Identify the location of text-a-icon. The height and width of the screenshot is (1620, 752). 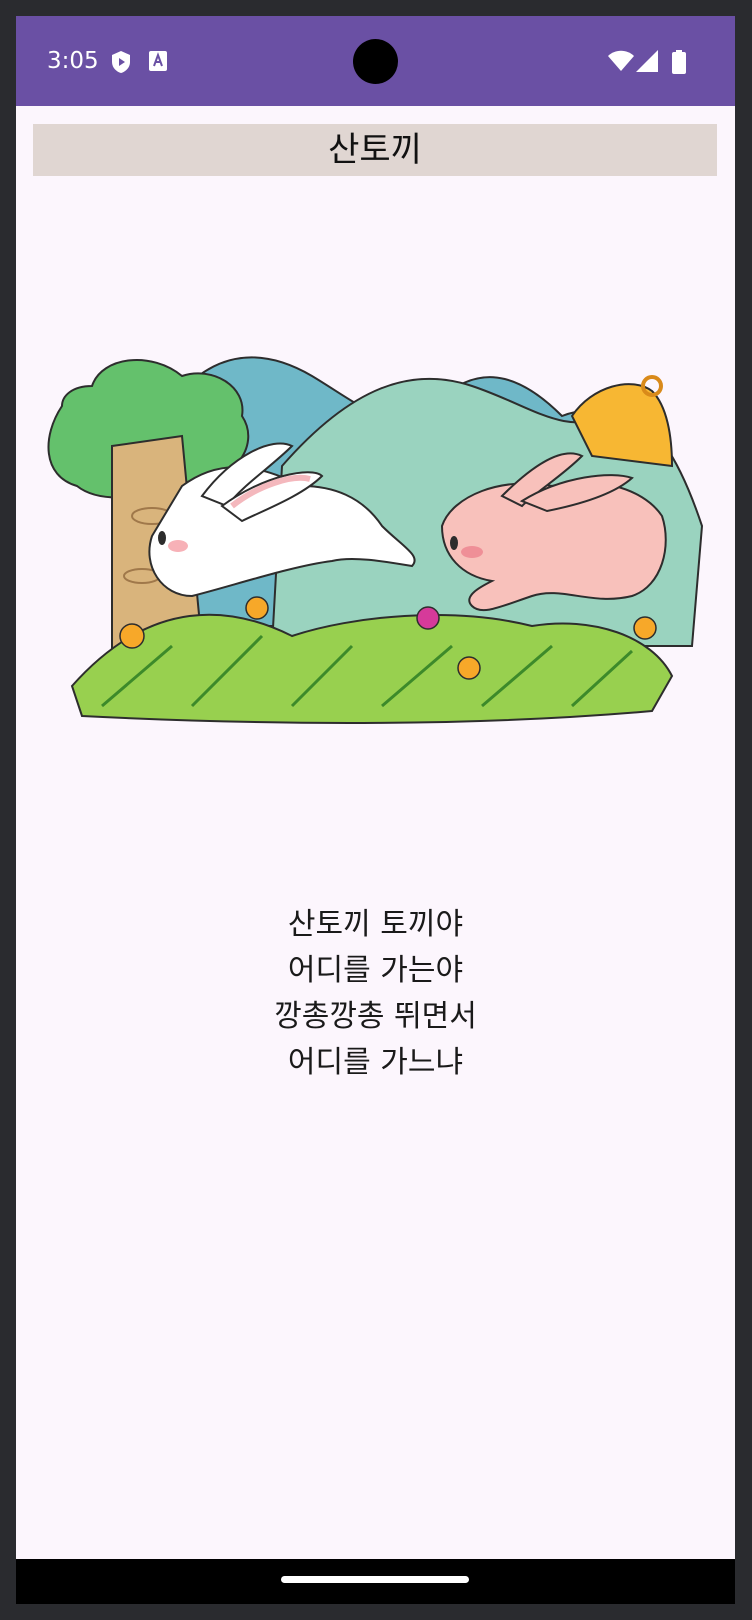
(158, 61).